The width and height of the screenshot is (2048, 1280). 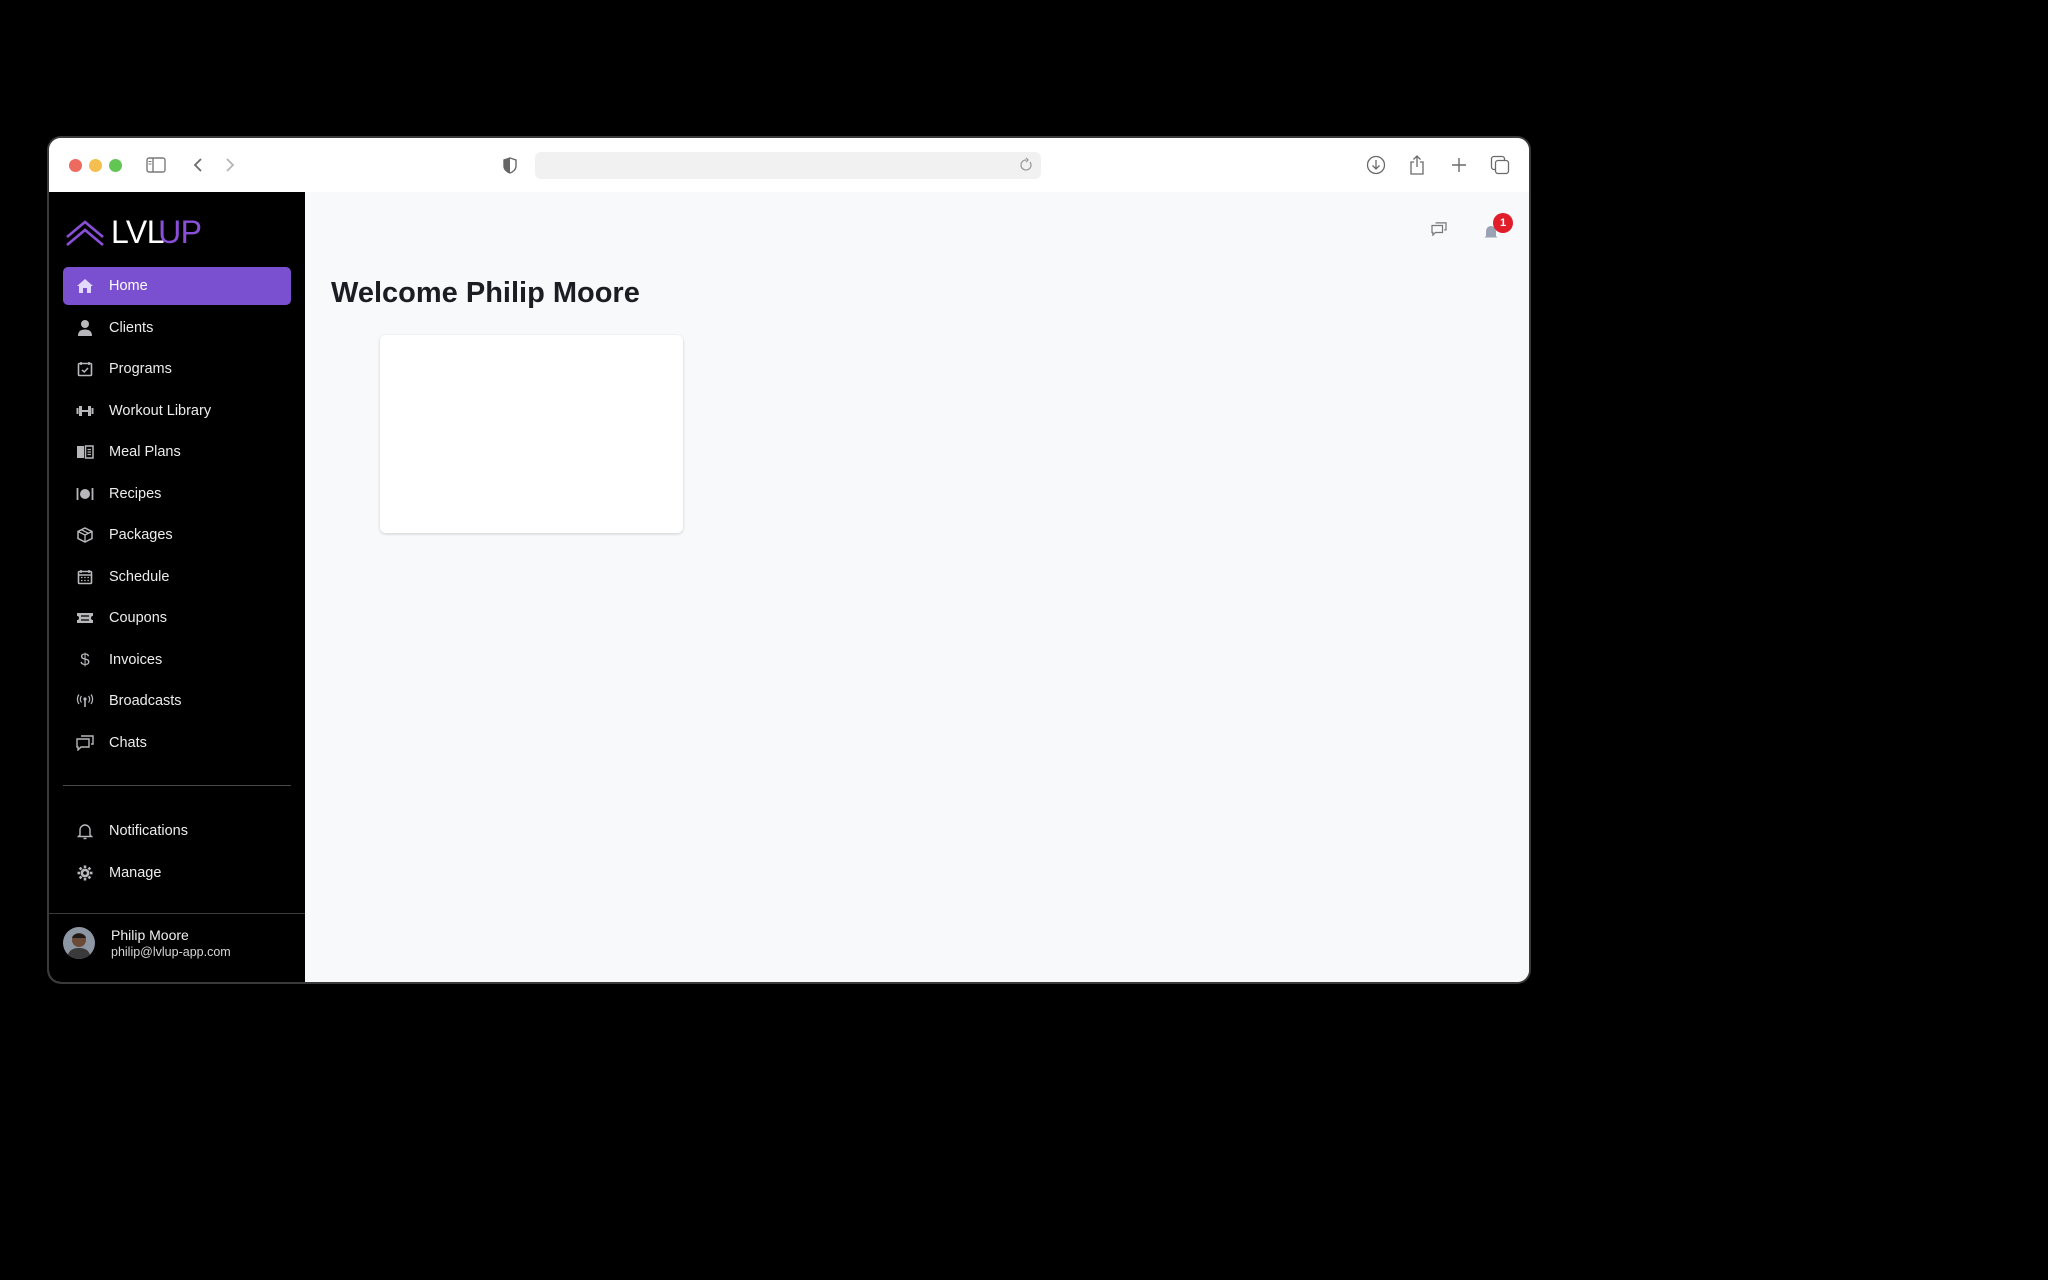 I want to click on ticket-icon, so click(x=85, y=618).